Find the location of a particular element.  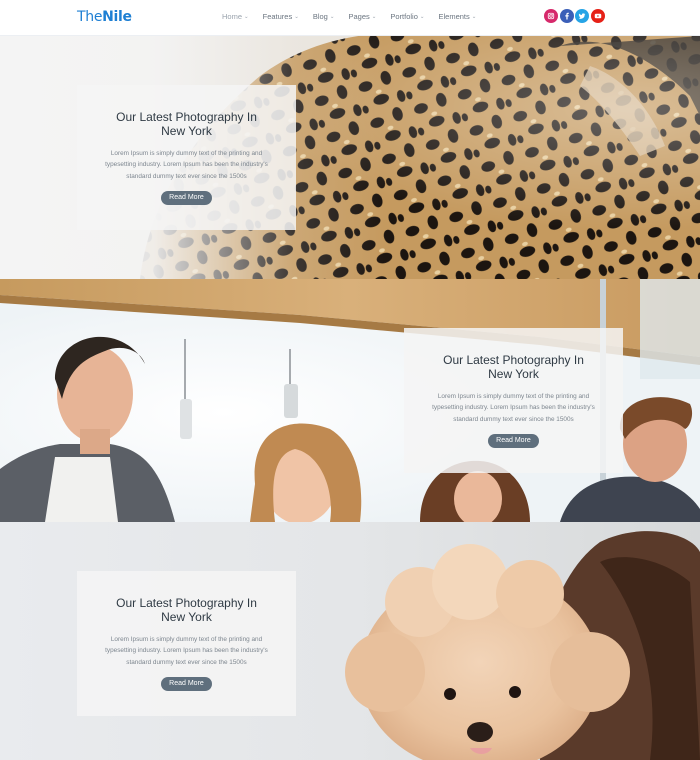

site-logo: TheNile is located at coordinates (104, 17).